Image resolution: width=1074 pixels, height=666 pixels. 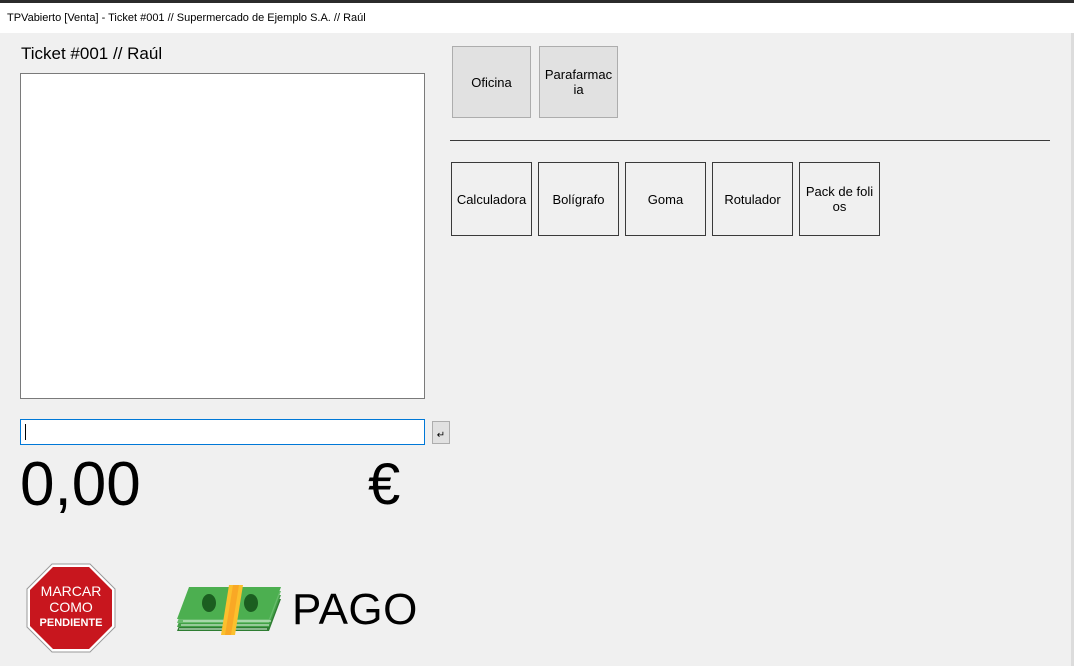 I want to click on product-button-goma: Goma, so click(x=665, y=199).